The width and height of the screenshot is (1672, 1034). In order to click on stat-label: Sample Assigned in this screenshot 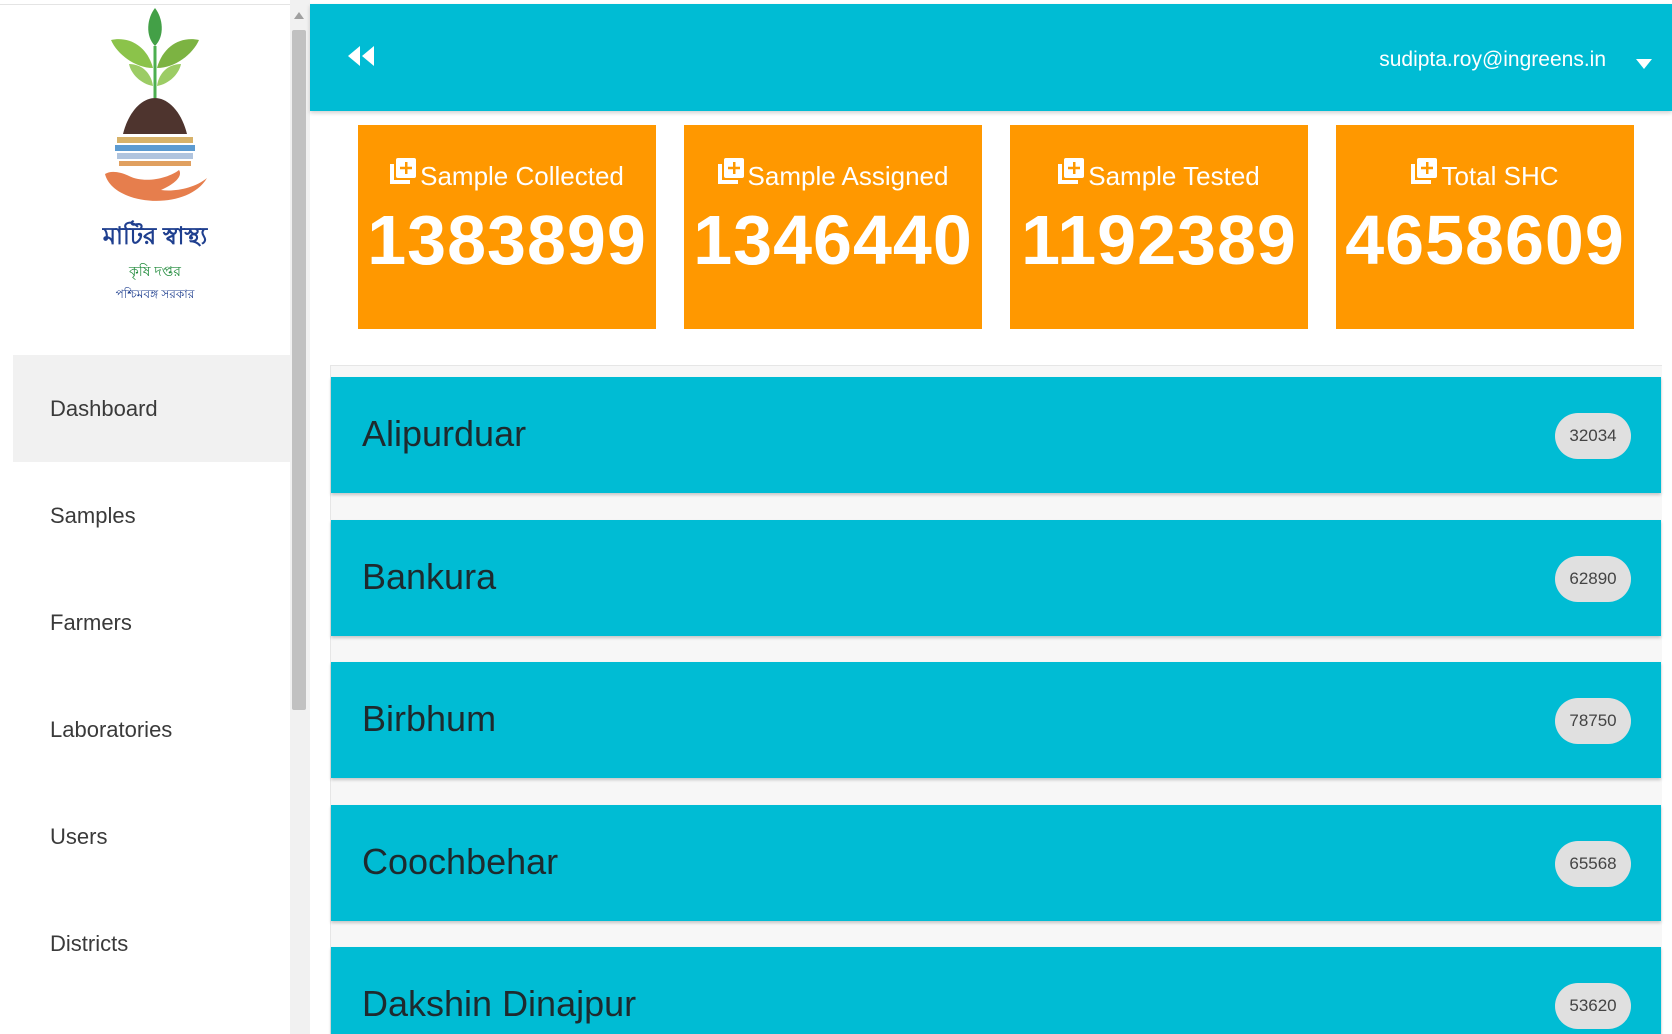, I will do `click(848, 176)`.